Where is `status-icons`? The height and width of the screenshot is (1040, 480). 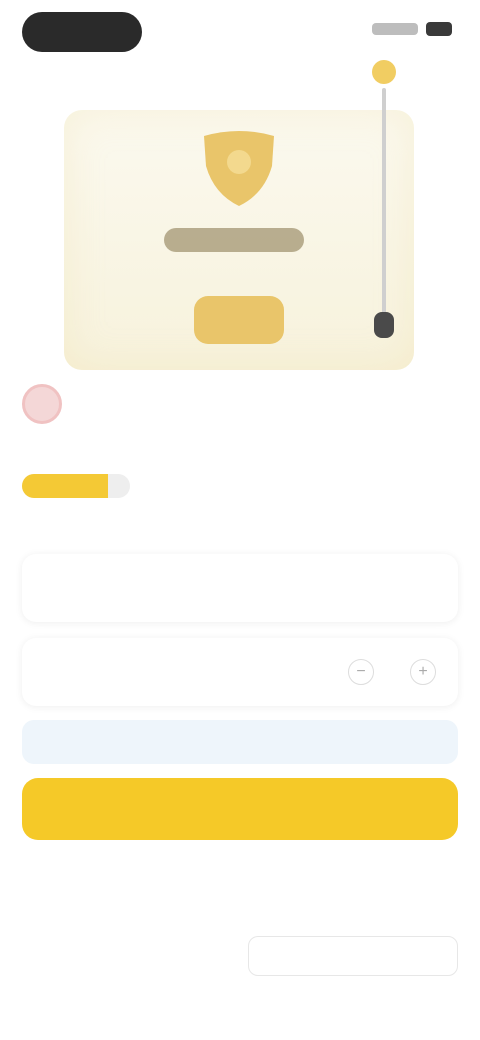
status-icons is located at coordinates (412, 29).